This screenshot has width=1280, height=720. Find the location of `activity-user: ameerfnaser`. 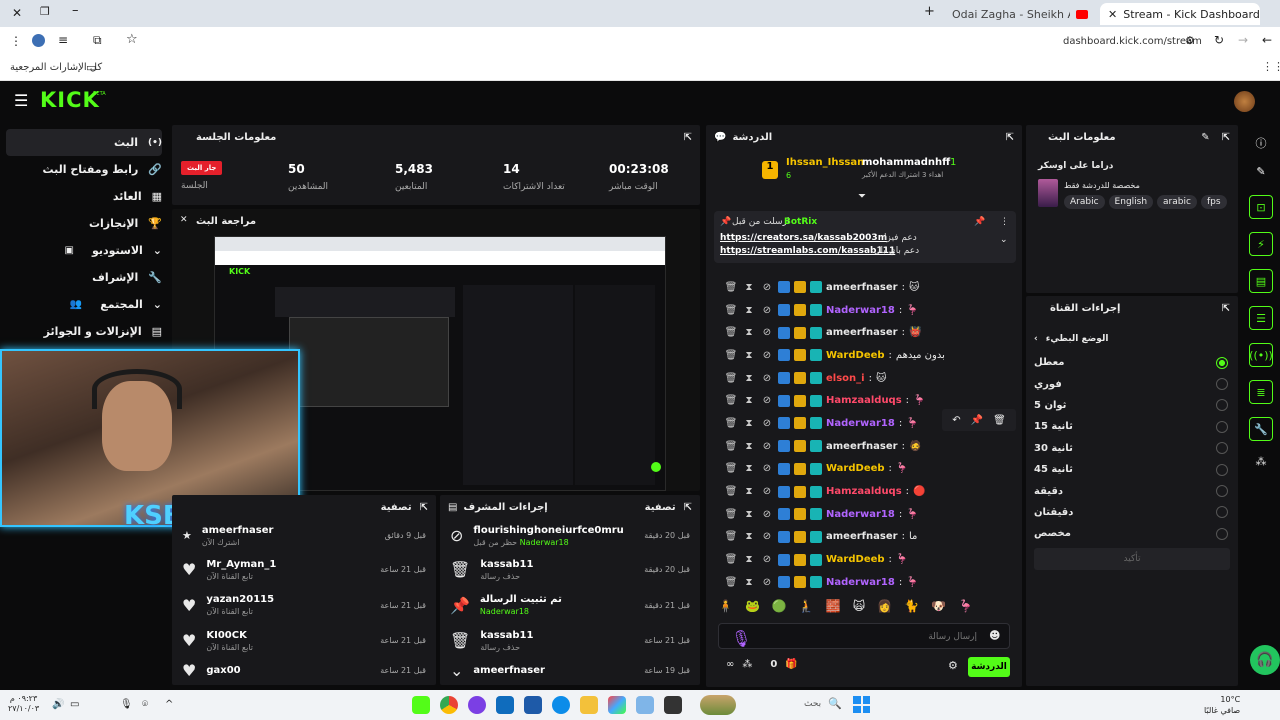

activity-user: ameerfnaser is located at coordinates (238, 530).